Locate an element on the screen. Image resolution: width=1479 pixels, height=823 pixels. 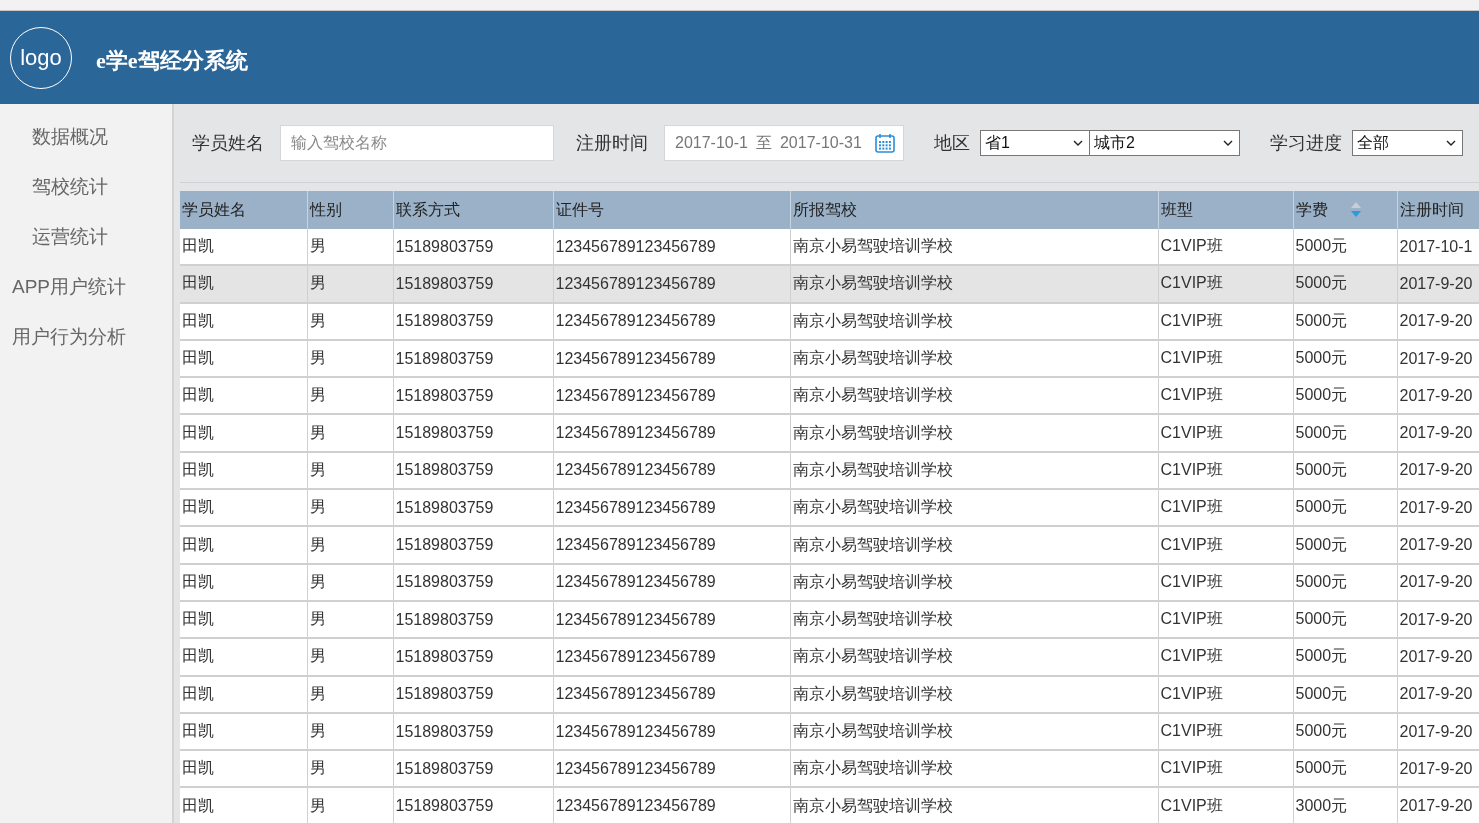
column-header: 证件号 is located at coordinates (671, 210).